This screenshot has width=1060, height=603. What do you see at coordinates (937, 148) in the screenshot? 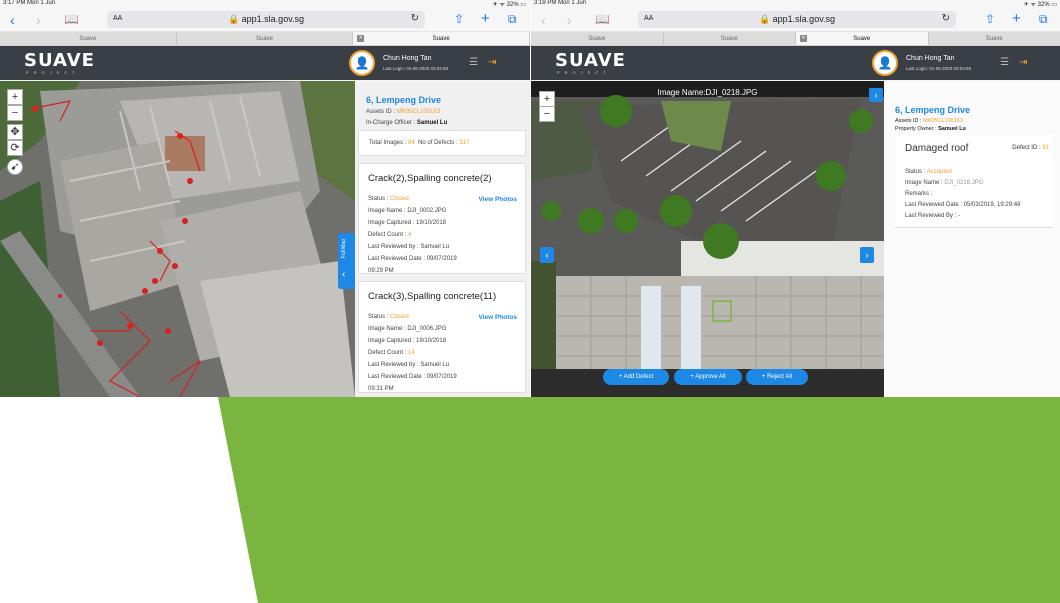
I see `defect-title: Damaged roof` at bounding box center [937, 148].